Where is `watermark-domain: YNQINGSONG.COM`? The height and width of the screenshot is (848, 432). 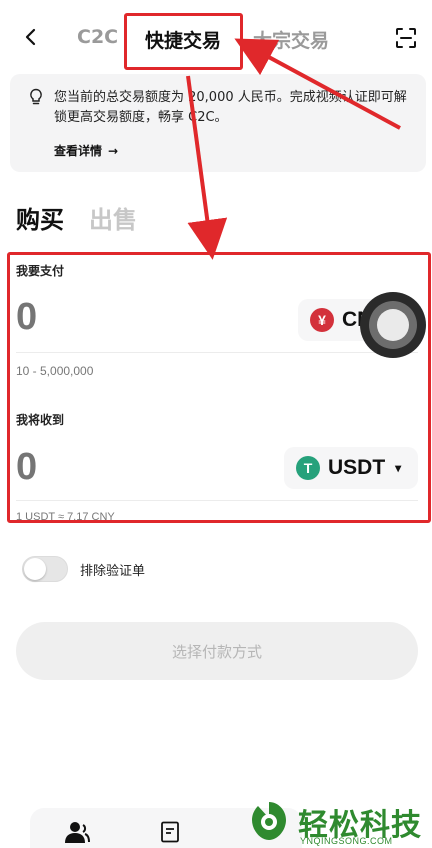 watermark-domain: YNQINGSONG.COM is located at coordinates (346, 841).